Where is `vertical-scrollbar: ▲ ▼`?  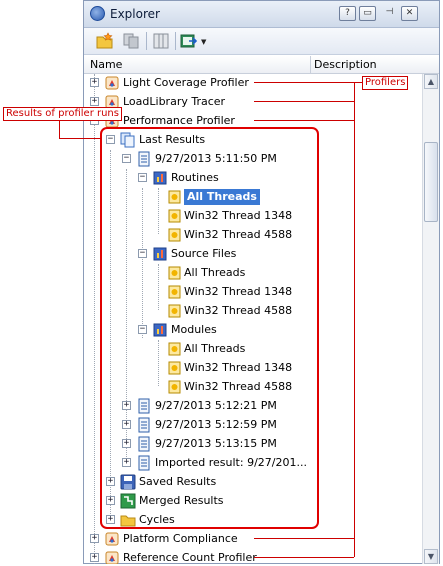 vertical-scrollbar: ▲ ▼ is located at coordinates (430, 319).